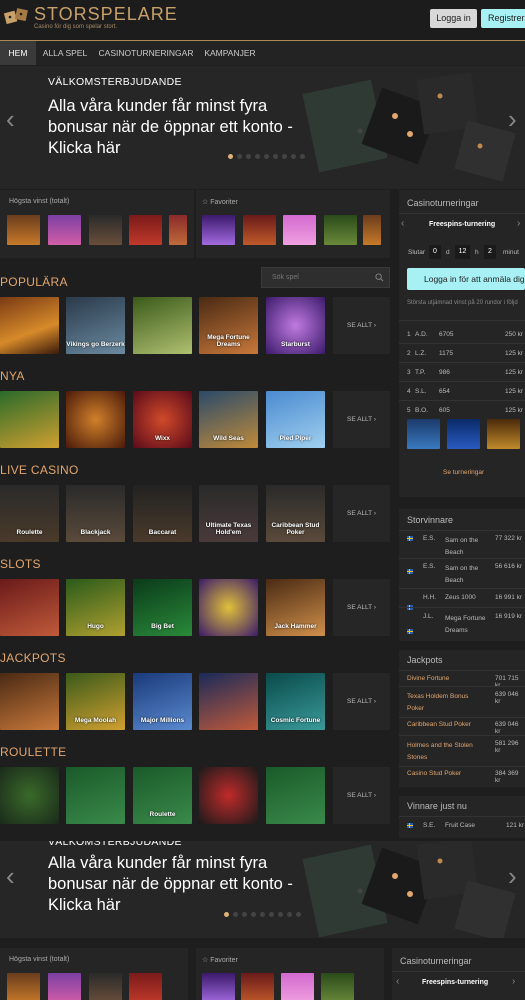 This screenshot has height=1000, width=525. I want to click on section-title: LIVE CASINO, so click(39, 470).